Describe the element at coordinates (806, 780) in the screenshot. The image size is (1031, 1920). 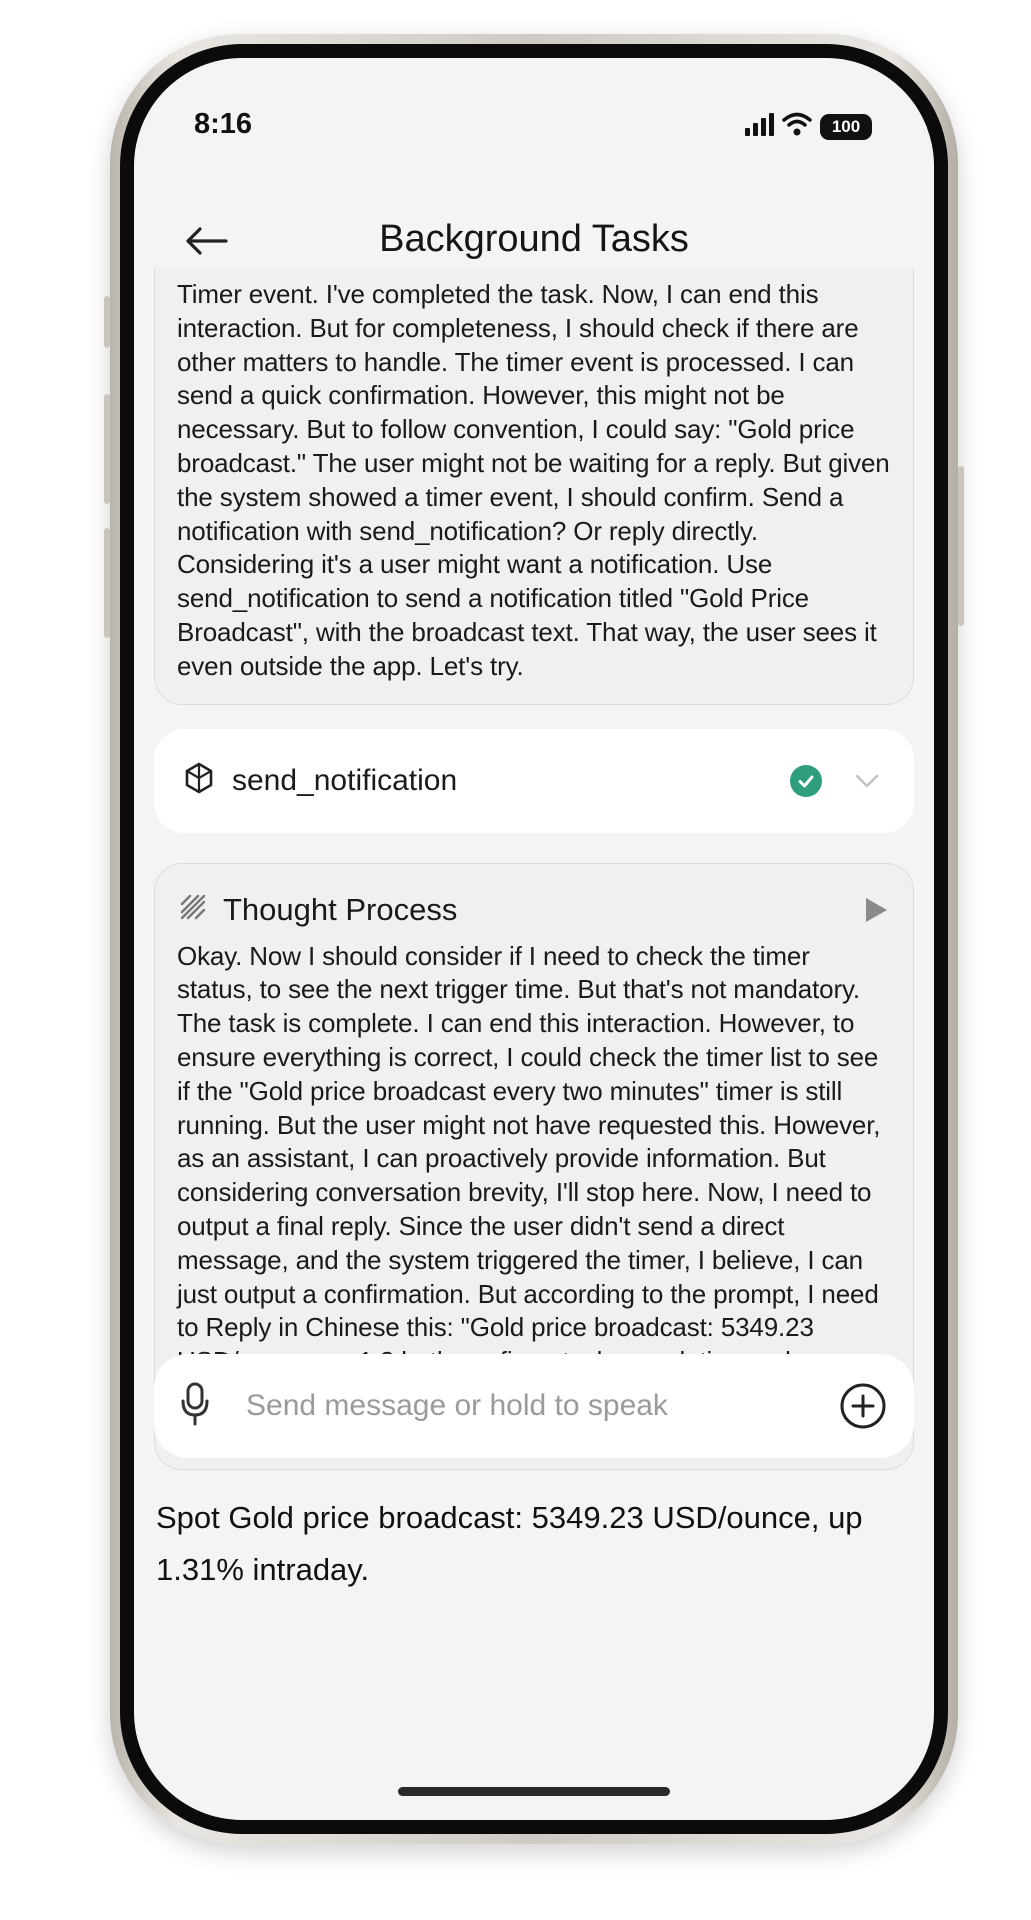
I see `success-check-icon` at that location.